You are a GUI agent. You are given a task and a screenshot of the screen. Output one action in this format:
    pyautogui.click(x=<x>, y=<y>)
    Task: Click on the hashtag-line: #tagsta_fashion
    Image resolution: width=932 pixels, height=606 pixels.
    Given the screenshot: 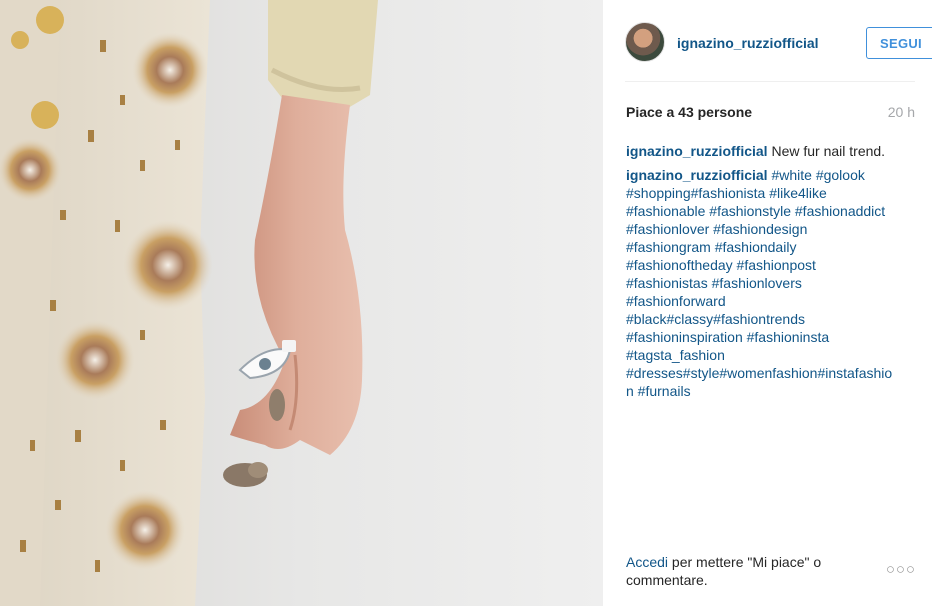 What is the action you would take?
    pyautogui.click(x=771, y=355)
    